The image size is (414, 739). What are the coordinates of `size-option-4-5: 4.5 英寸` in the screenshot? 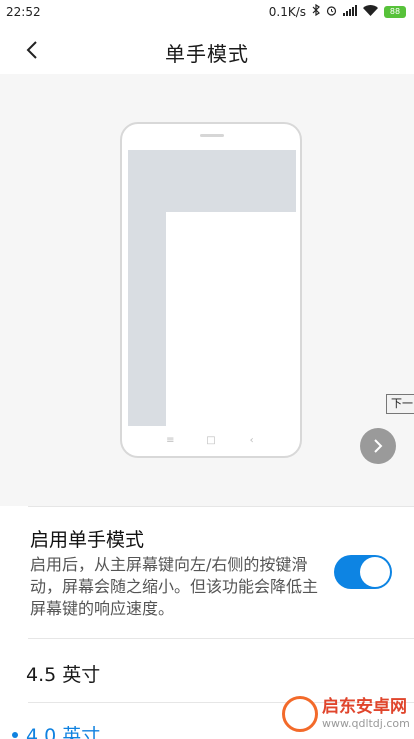 It's located at (63, 673).